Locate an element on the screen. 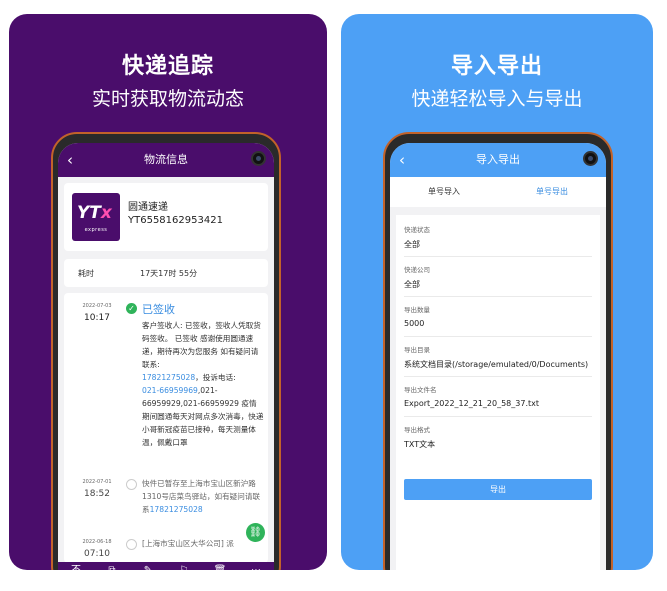  trash-icon: 🗑 is located at coordinates (220, 567).